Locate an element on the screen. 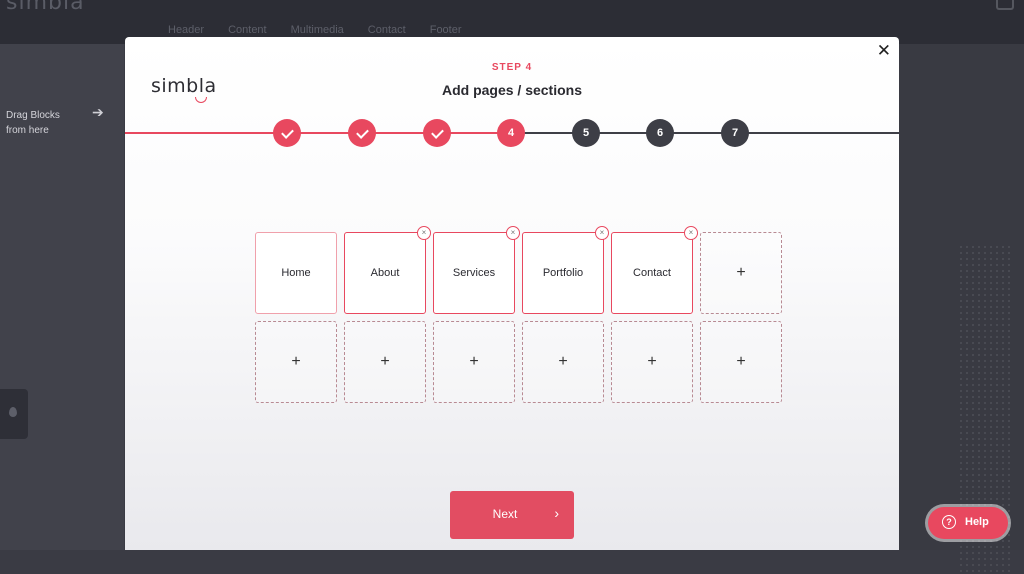  page-card-services: Services × is located at coordinates (476, 270).